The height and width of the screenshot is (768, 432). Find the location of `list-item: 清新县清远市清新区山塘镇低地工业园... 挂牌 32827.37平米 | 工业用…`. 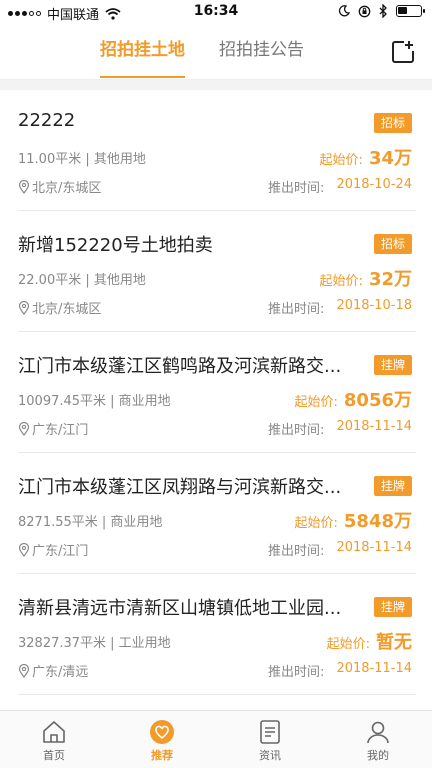

list-item: 清新县清远市清新区山塘镇低地工业园... 挂牌 32827.37平米 | 工业用… is located at coordinates (217, 634).